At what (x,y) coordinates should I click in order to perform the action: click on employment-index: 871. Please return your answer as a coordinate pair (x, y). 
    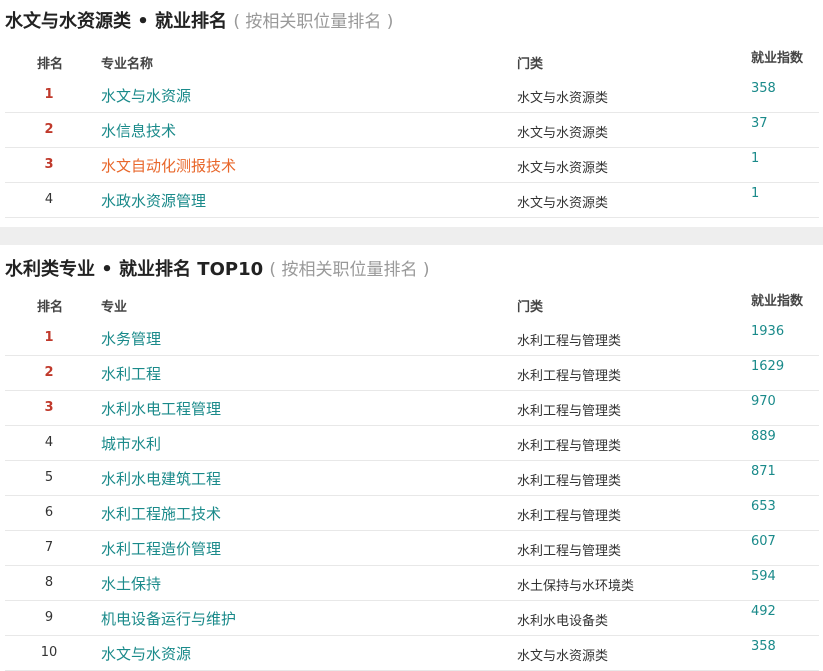
    Looking at the image, I should click on (763, 471).